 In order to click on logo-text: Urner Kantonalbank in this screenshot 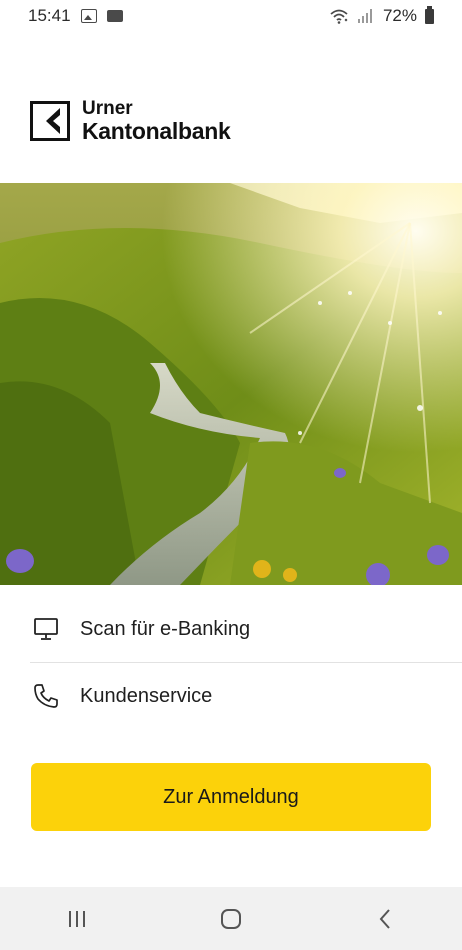, I will do `click(156, 121)`.